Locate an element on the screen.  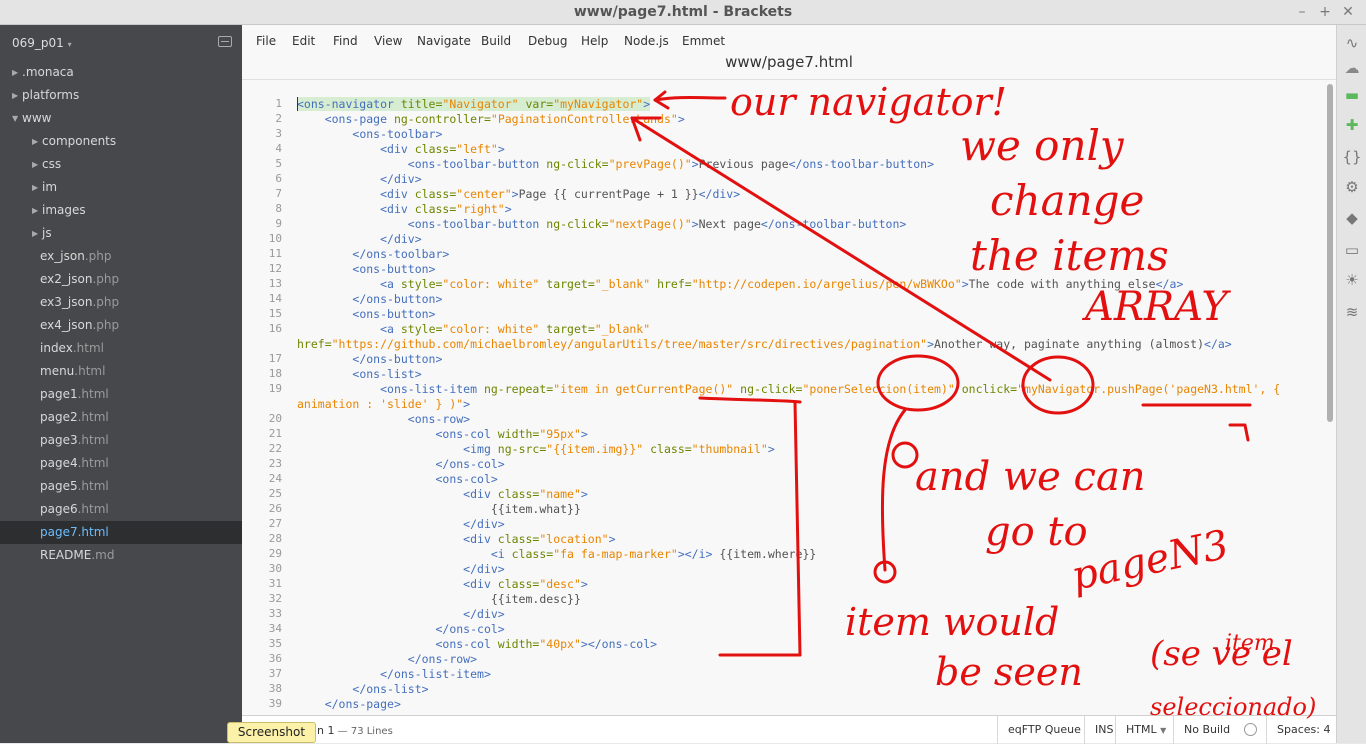
lint-status-icon is located at coordinates (1250, 729).